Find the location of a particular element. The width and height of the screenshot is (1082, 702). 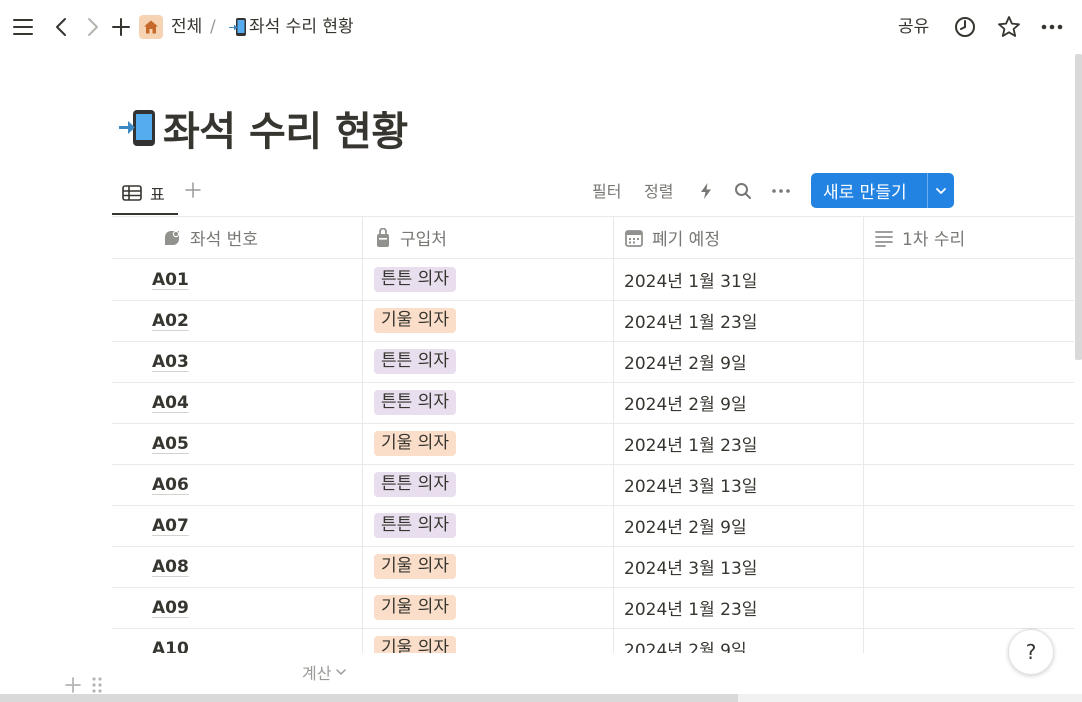

cell-seat: A03 is located at coordinates (170, 361).